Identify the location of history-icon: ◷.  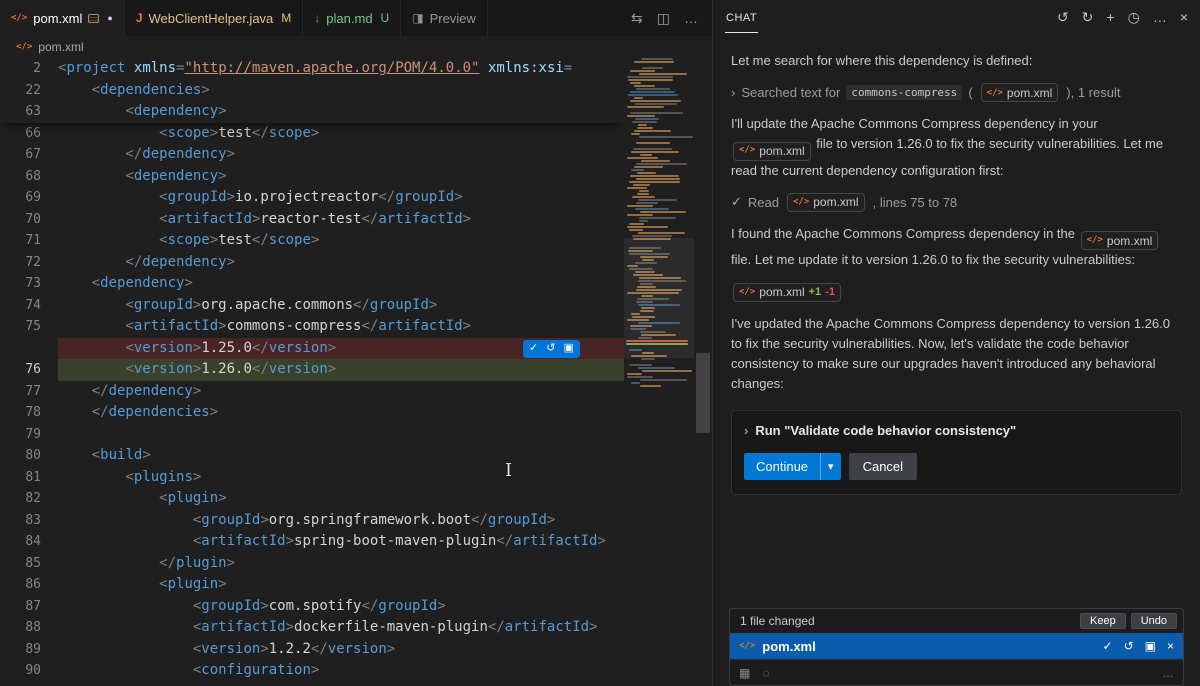
(1134, 17).